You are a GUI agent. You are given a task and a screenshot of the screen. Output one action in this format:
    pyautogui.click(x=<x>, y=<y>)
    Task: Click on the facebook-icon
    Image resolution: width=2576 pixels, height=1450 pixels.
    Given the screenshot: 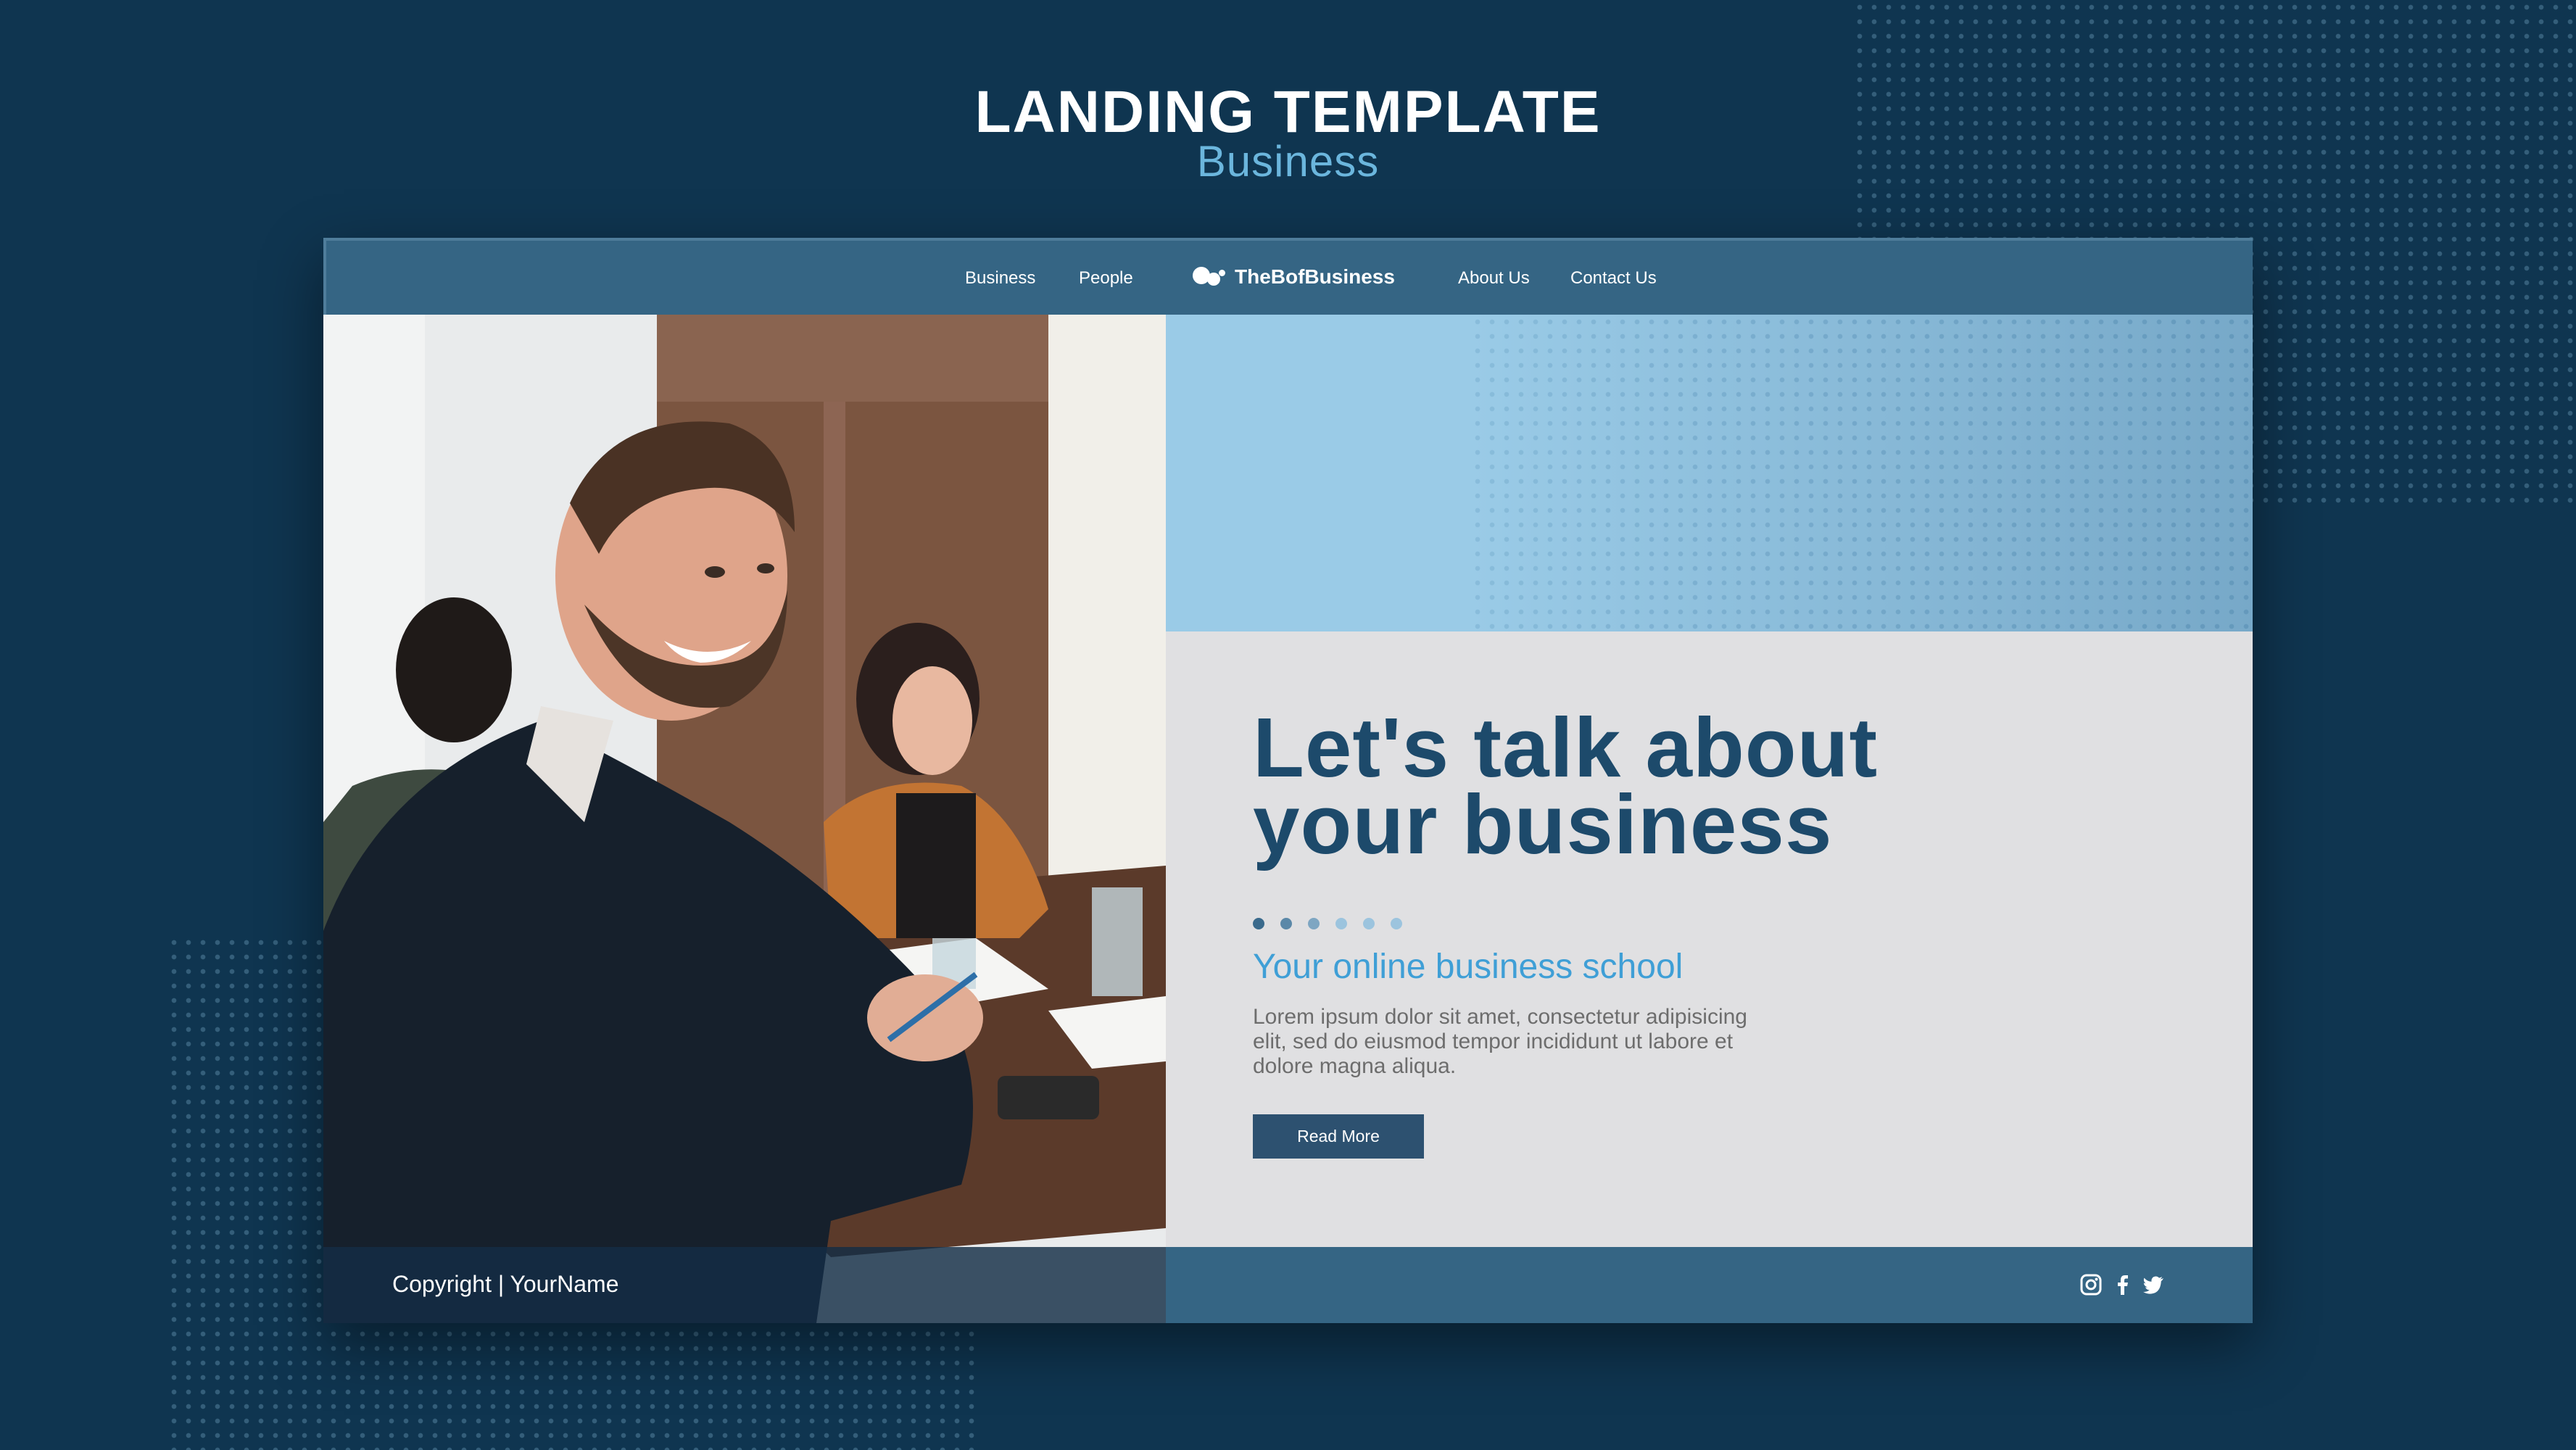 What is the action you would take?
    pyautogui.click(x=2122, y=1284)
    